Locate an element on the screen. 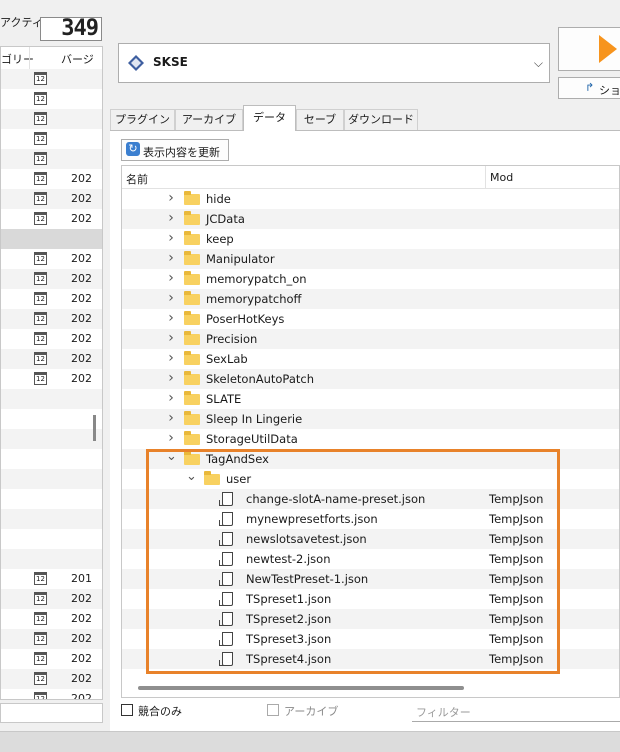 The height and width of the screenshot is (752, 620). tree-folder-row: › SkeletonAutoPatch is located at coordinates (370, 379).